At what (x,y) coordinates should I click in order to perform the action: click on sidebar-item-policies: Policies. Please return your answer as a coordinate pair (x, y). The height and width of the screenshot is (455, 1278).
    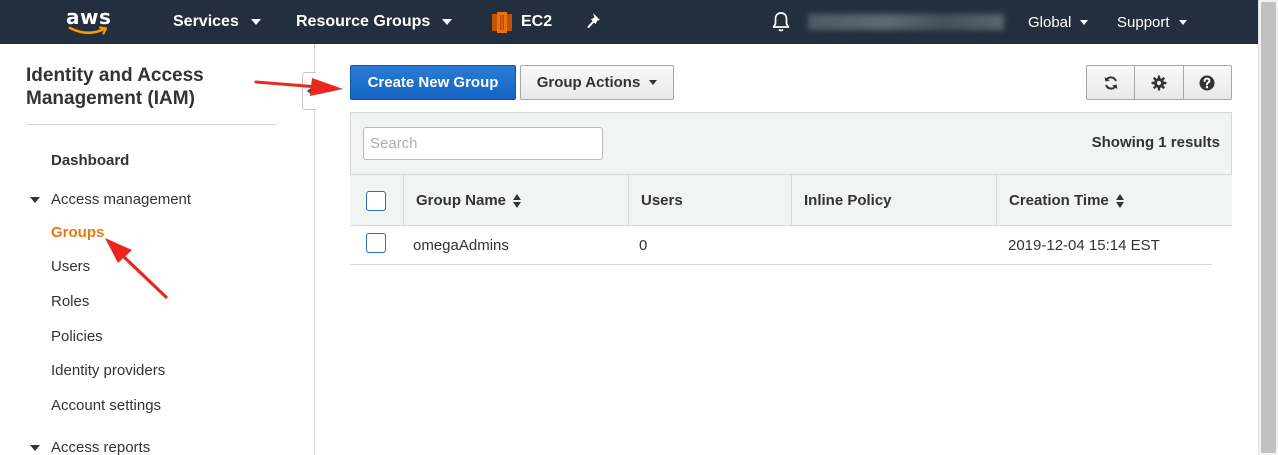
    Looking at the image, I should click on (77, 336).